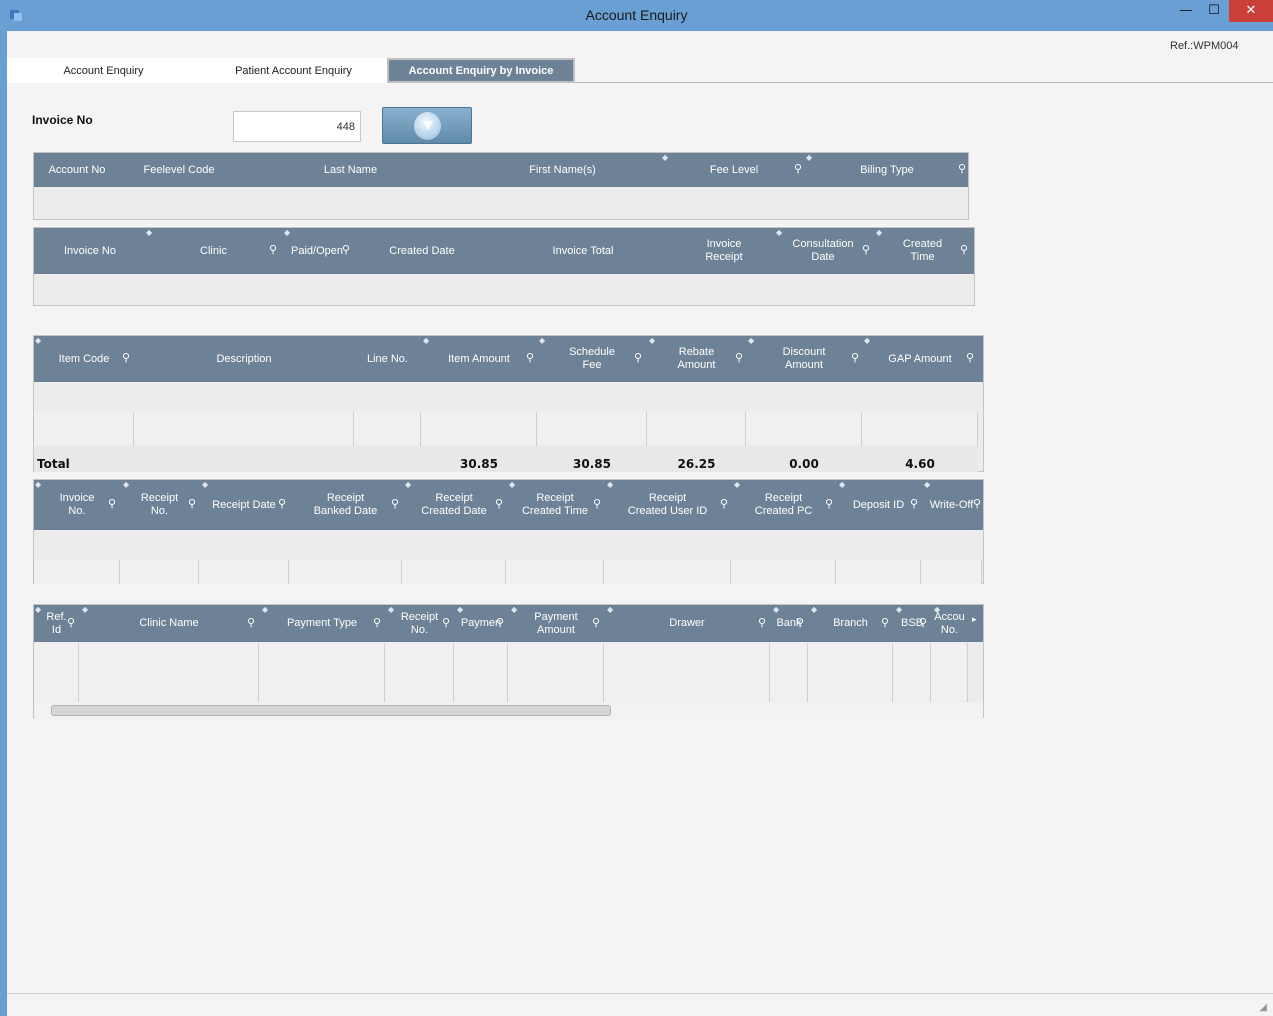 Image resolution: width=1273 pixels, height=1016 pixels. What do you see at coordinates (90, 251) in the screenshot?
I see `invoice-grid-col-0: Invoice No` at bounding box center [90, 251].